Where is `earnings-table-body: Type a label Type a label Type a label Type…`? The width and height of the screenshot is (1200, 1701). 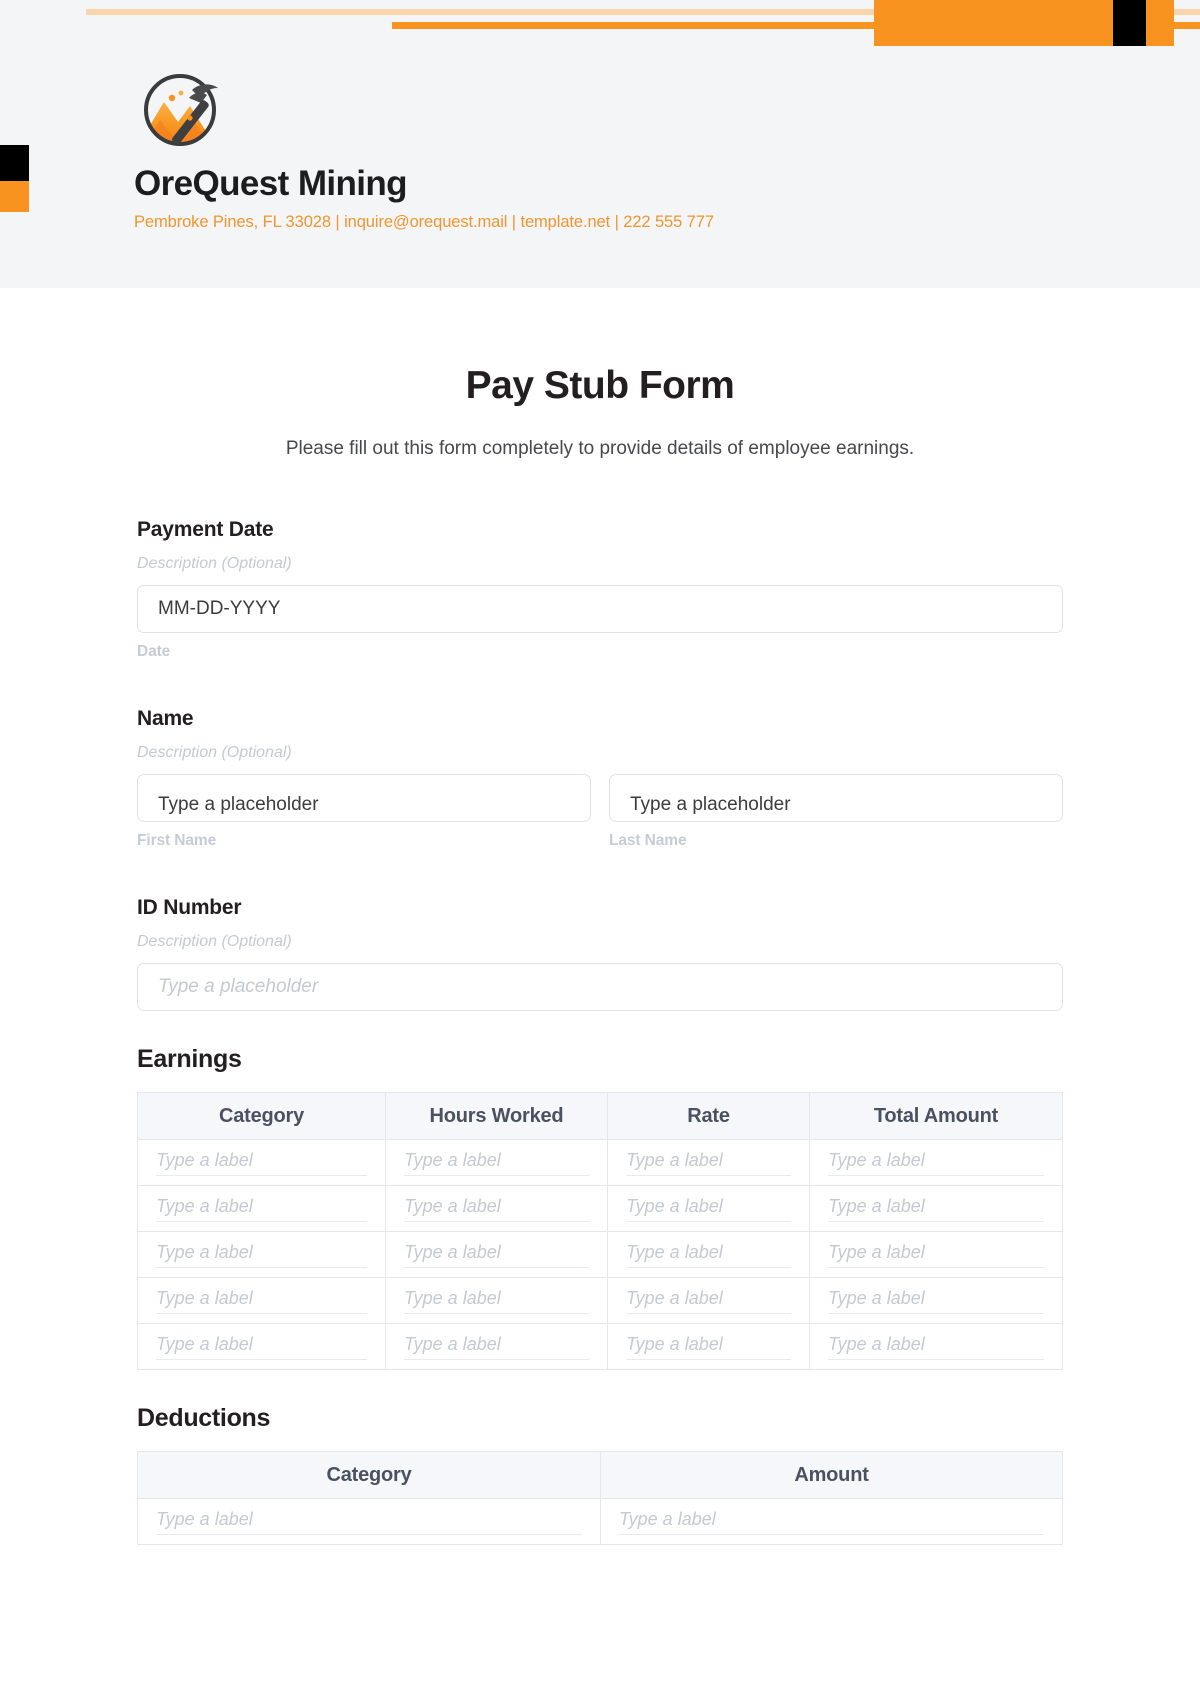 earnings-table-body: Type a label Type a label Type a label Type… is located at coordinates (600, 1254).